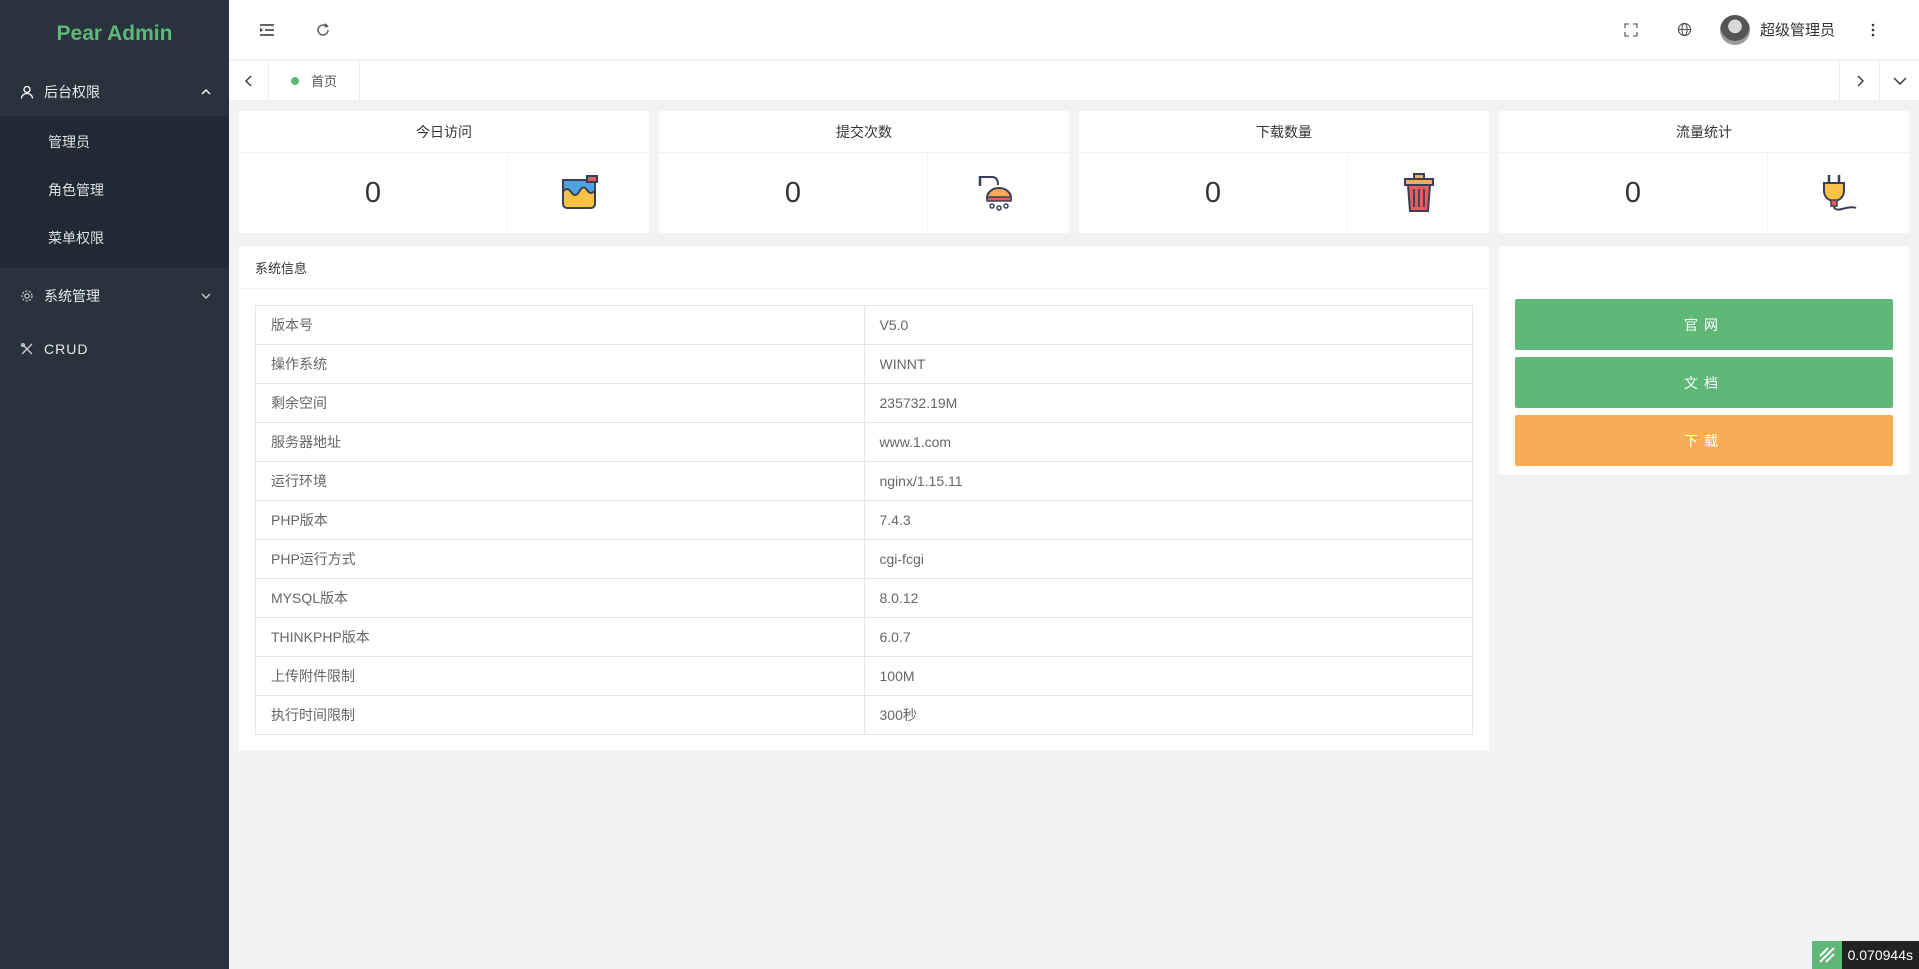 Image resolution: width=1919 pixels, height=969 pixels. I want to click on gear-icon, so click(27, 296).